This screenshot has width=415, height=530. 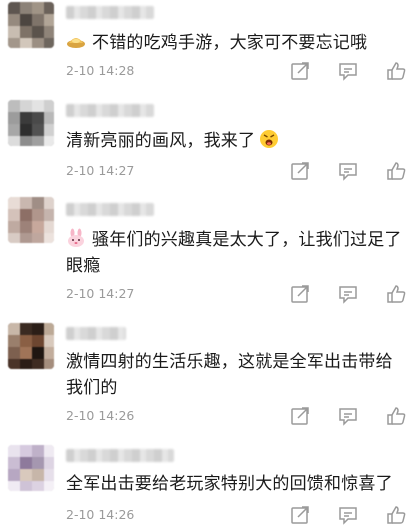 I want to click on comment-text: 骚年们的兴趣真是太大了，让我们过足了眼瘾, so click(x=236, y=253).